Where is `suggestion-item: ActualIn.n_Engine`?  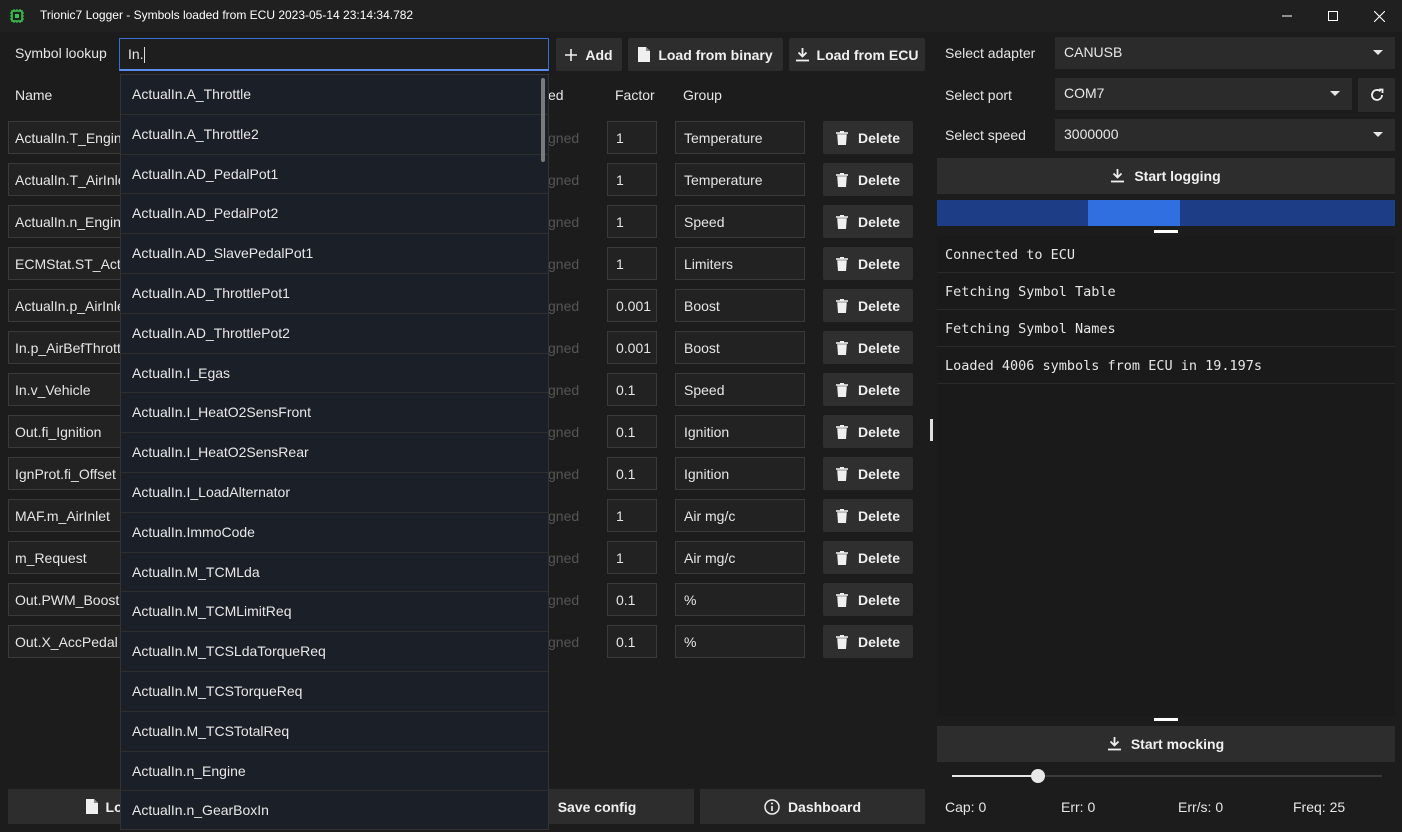
suggestion-item: ActualIn.n_Engine is located at coordinates (334, 772).